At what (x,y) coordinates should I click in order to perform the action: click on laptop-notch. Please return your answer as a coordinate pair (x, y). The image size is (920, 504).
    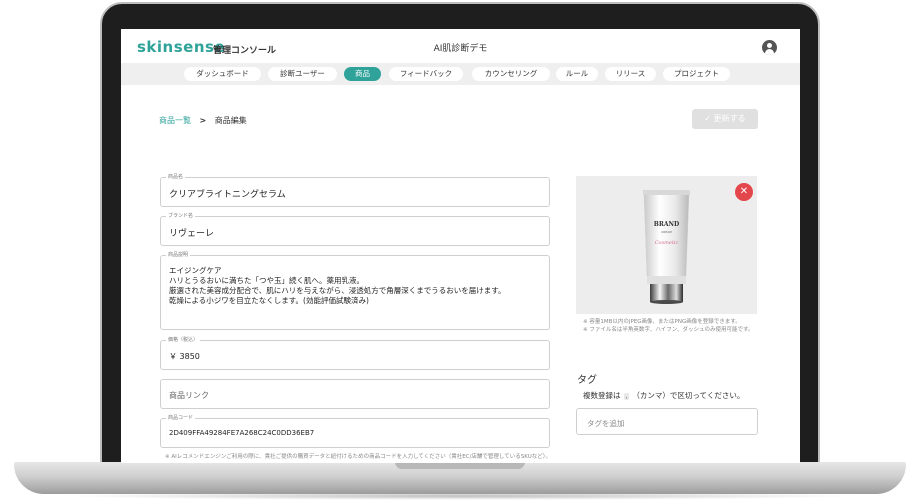
    Looking at the image, I should click on (460, 465).